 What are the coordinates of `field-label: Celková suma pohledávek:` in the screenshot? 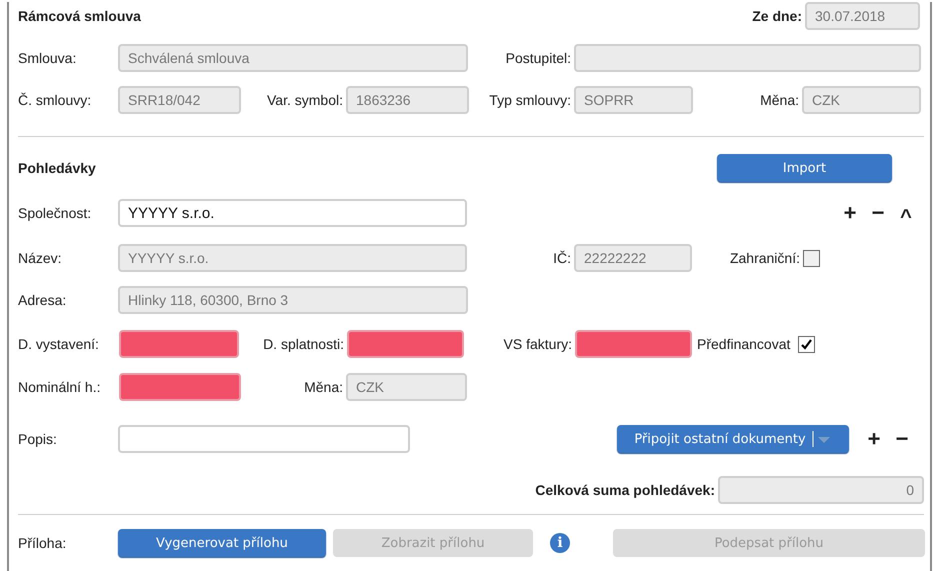 It's located at (625, 490).